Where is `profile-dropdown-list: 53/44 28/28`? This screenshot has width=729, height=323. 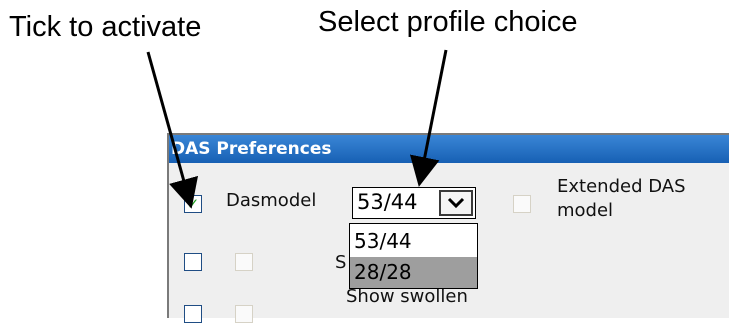
profile-dropdown-list: 53/44 28/28 is located at coordinates (413, 256).